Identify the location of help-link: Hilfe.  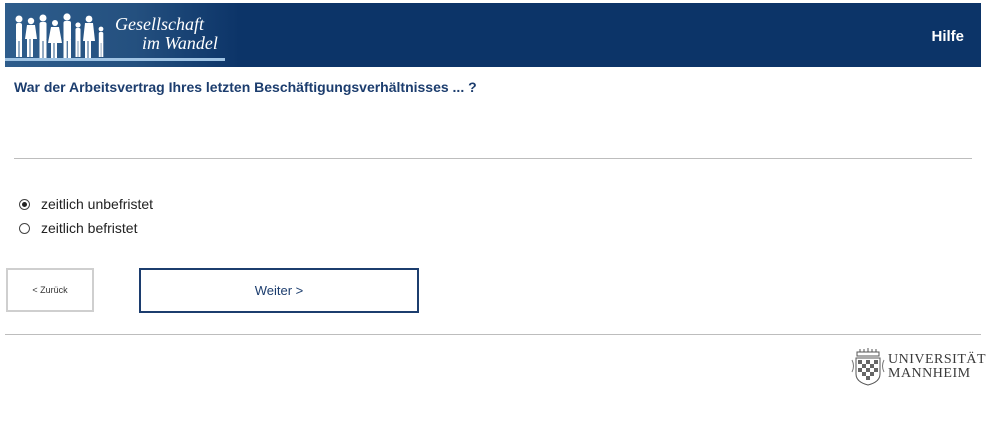
(947, 36).